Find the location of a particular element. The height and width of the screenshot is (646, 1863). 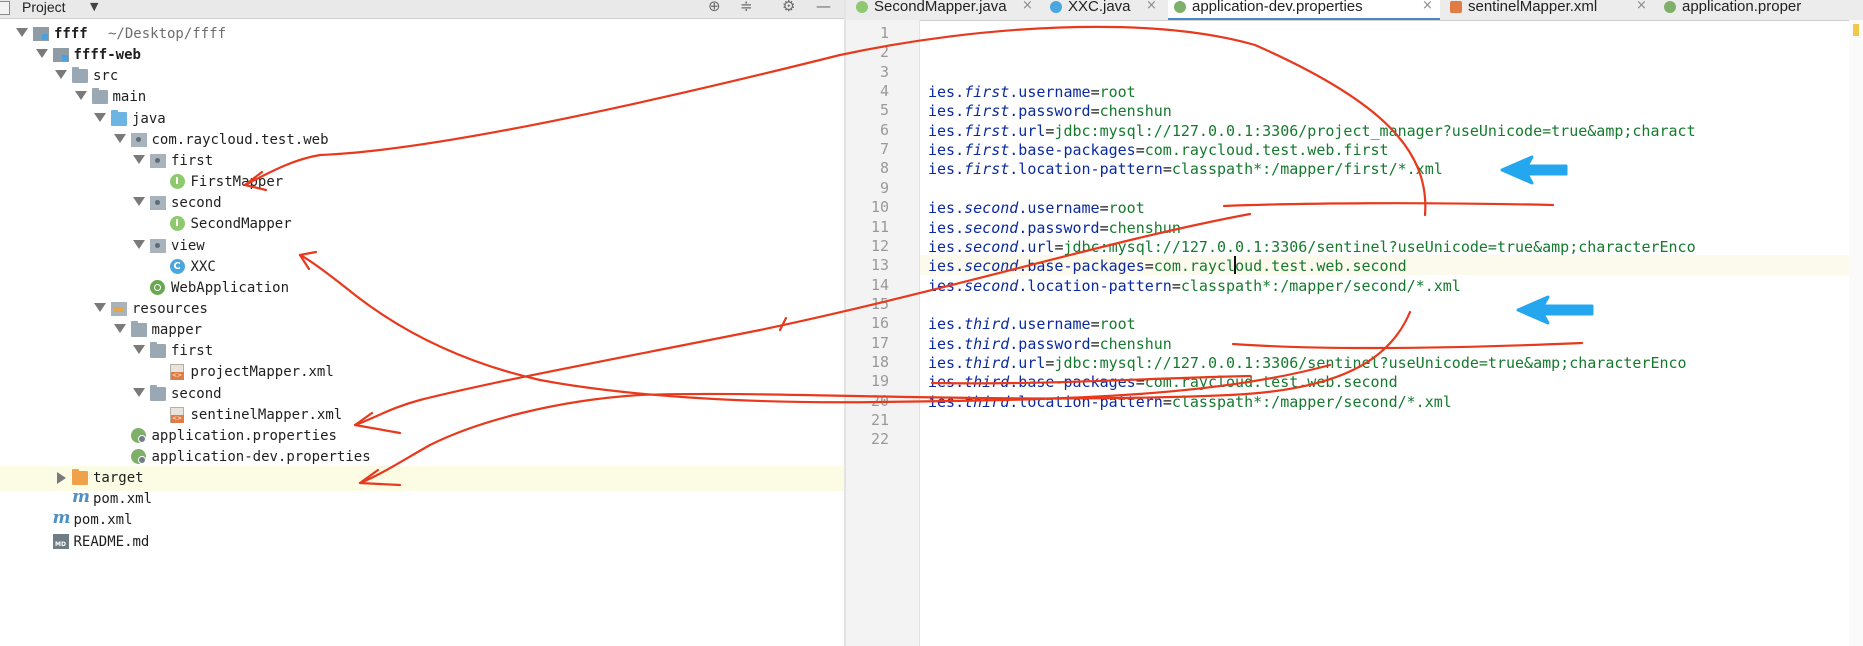

property-key-name: .url is located at coordinates (1027, 362).